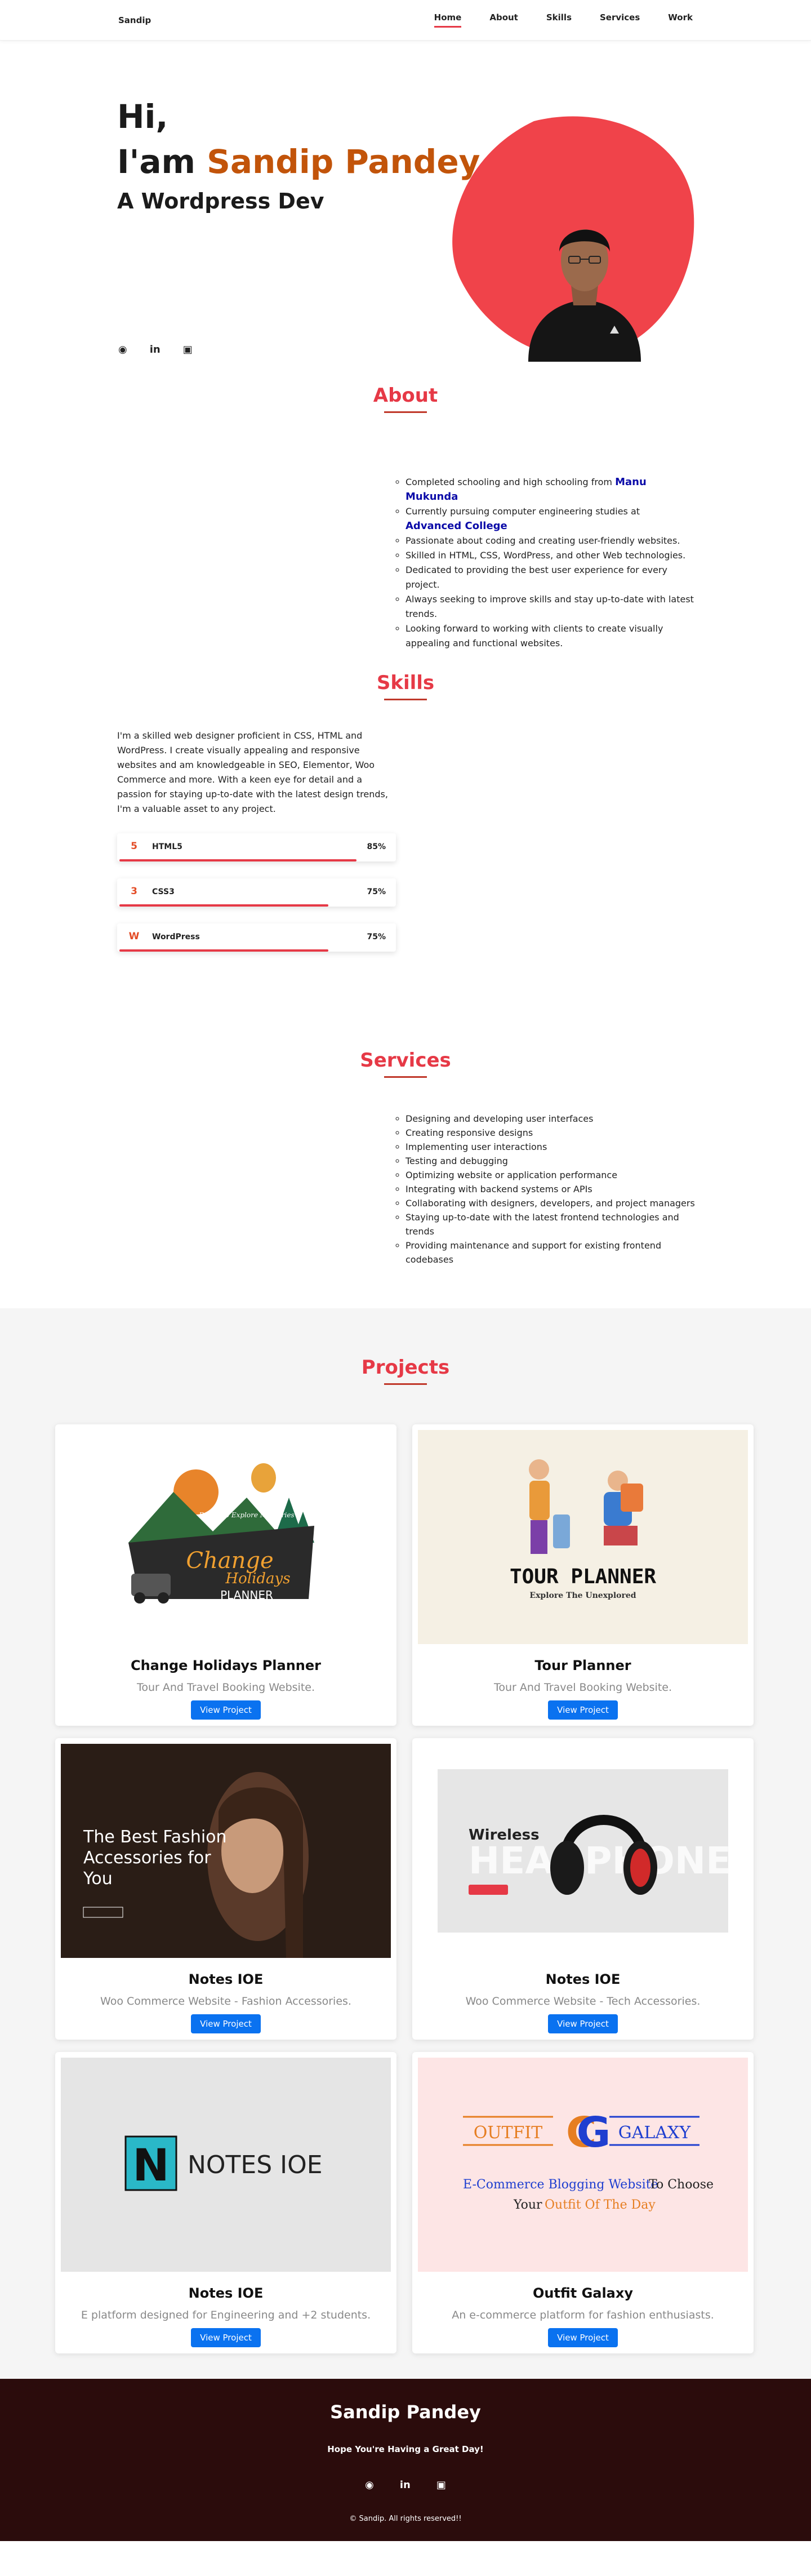 This screenshot has height=2576, width=811. What do you see at coordinates (552, 1133) in the screenshot?
I see `list-item: Creating responsive designs` at bounding box center [552, 1133].